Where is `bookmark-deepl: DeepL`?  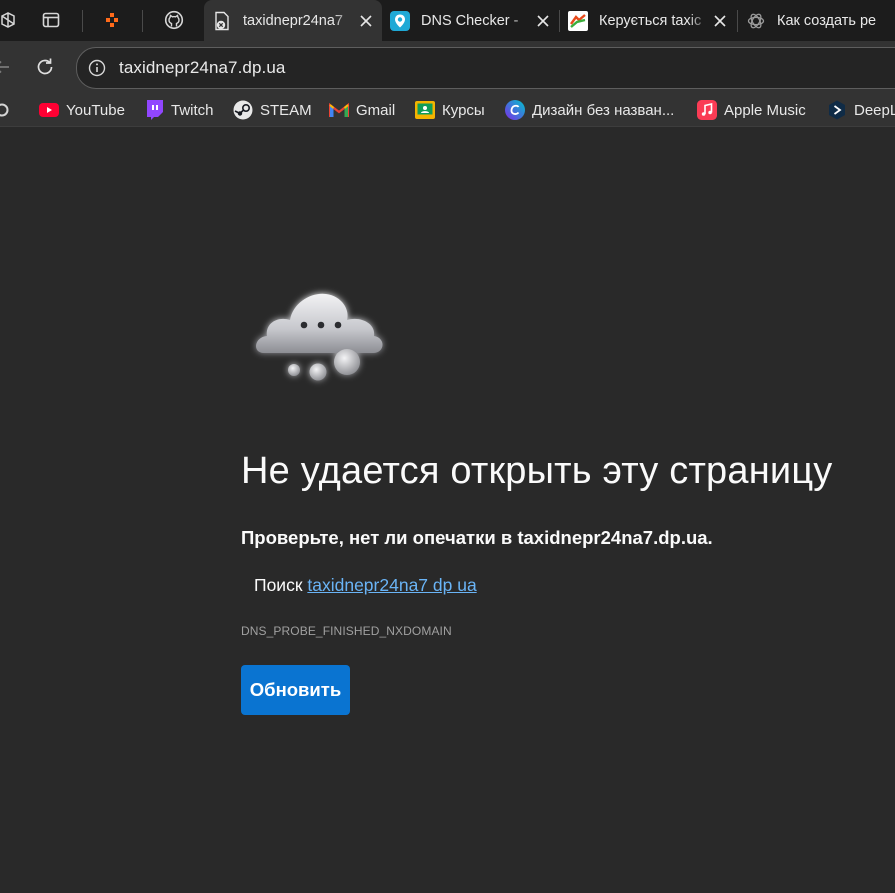
bookmark-deepl: DeepL is located at coordinates (861, 110).